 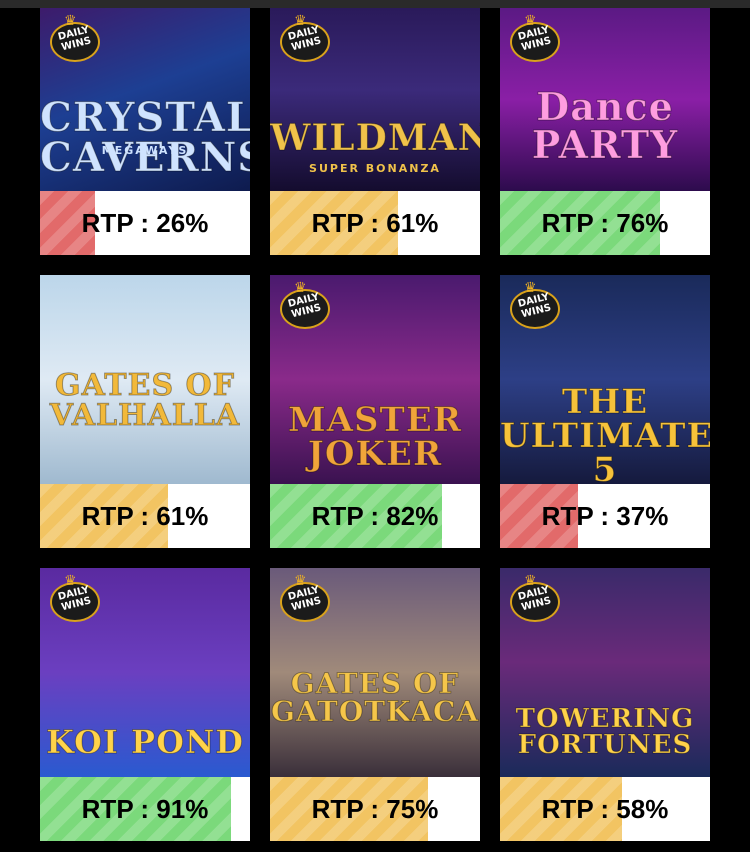 What do you see at coordinates (375, 138) in the screenshot?
I see `game-title: WILDMAN` at bounding box center [375, 138].